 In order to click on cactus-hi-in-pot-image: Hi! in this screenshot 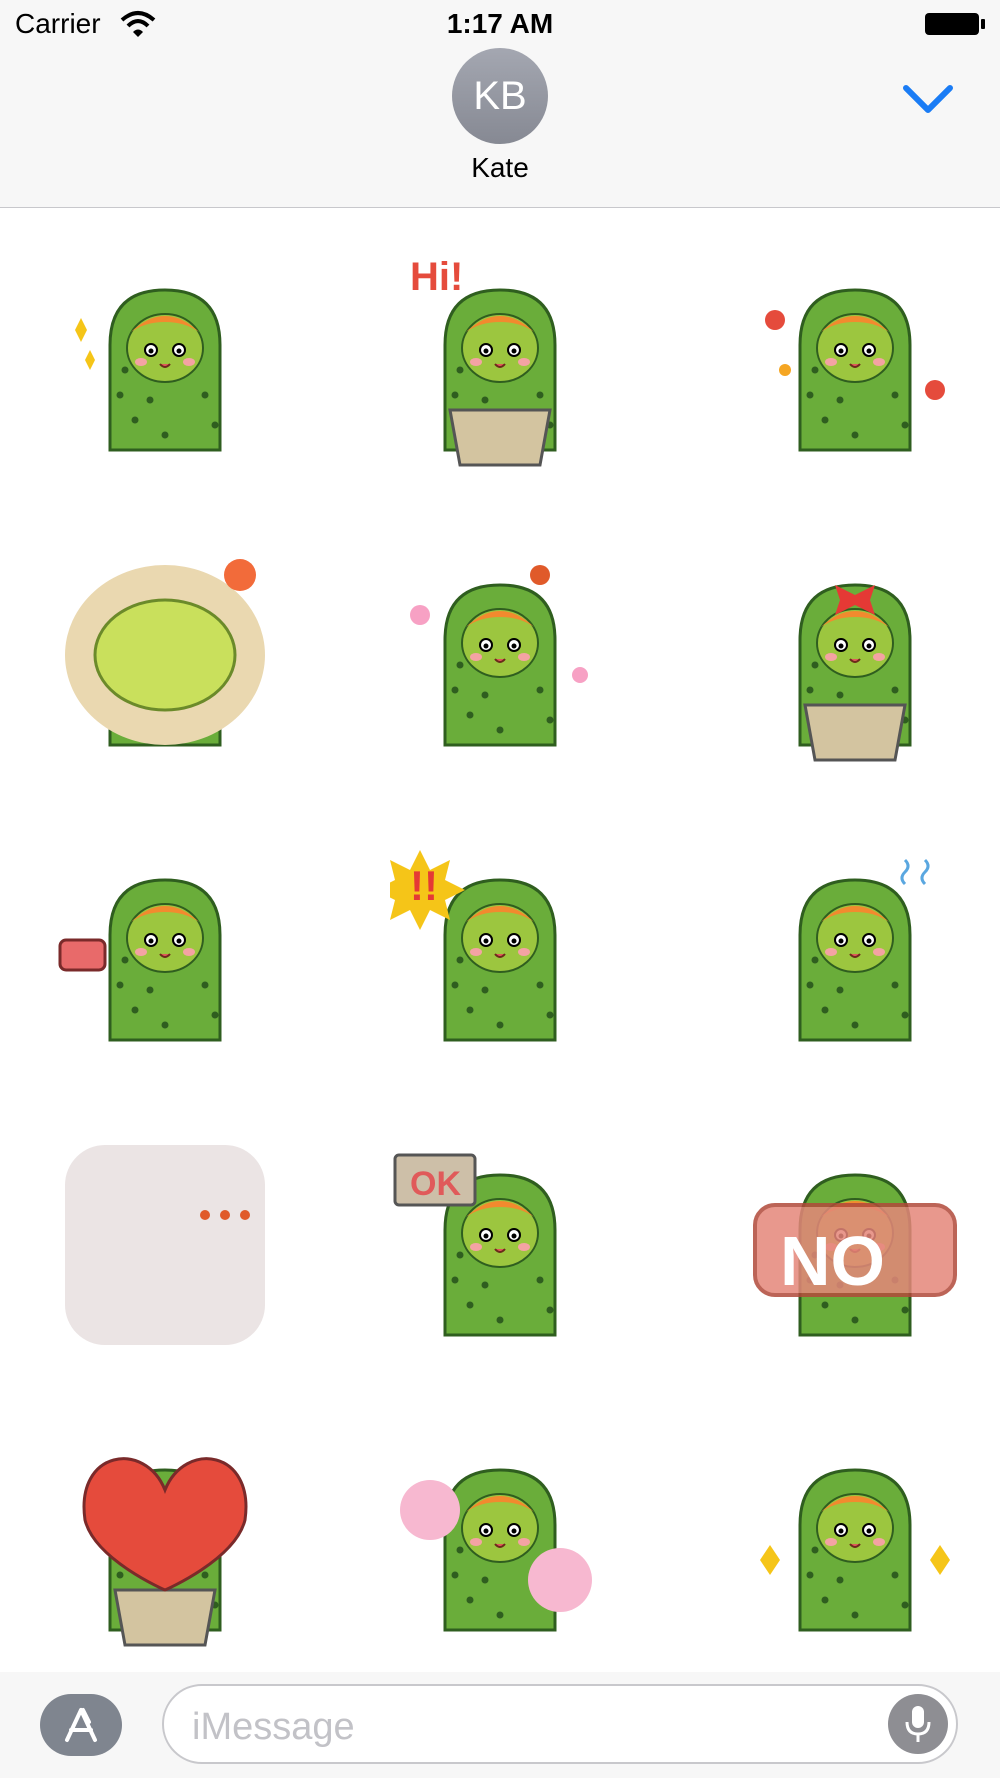, I will do `click(483, 361)`.